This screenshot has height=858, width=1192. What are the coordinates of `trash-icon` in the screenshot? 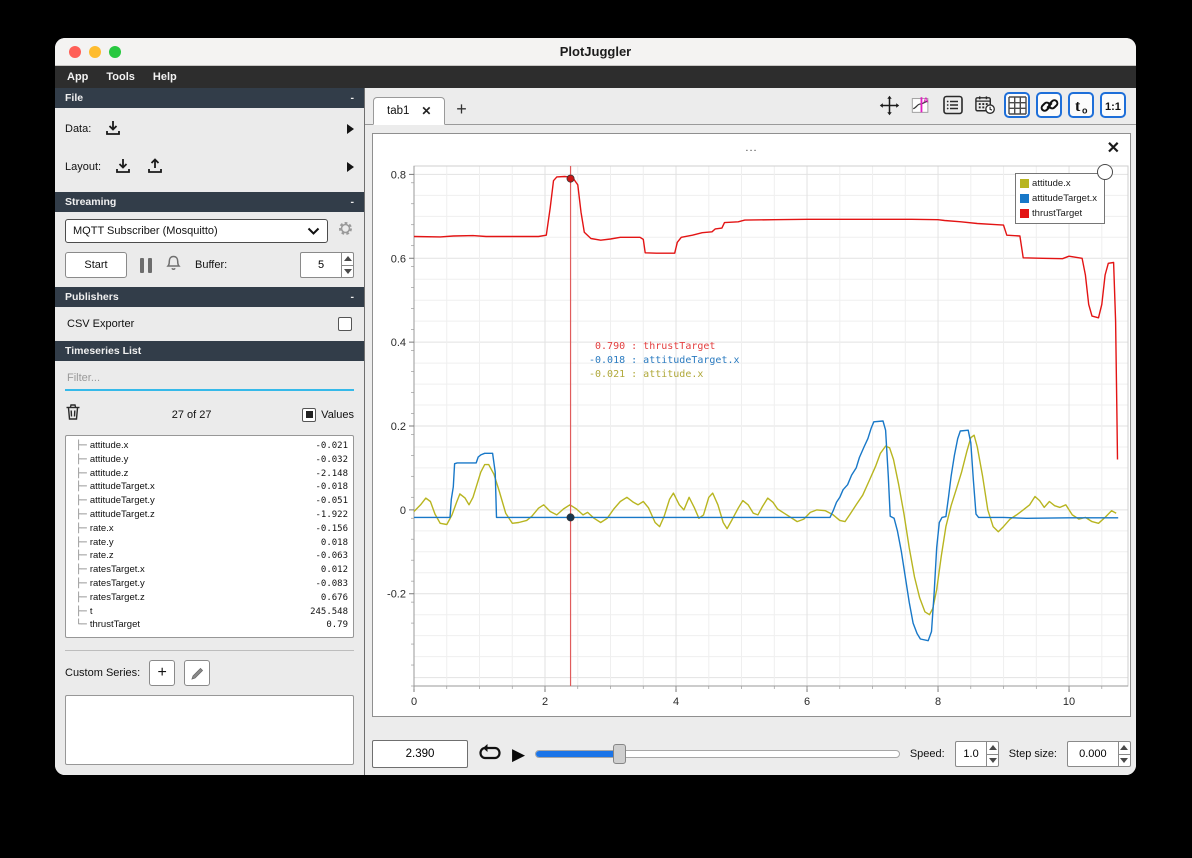 It's located at (73, 414).